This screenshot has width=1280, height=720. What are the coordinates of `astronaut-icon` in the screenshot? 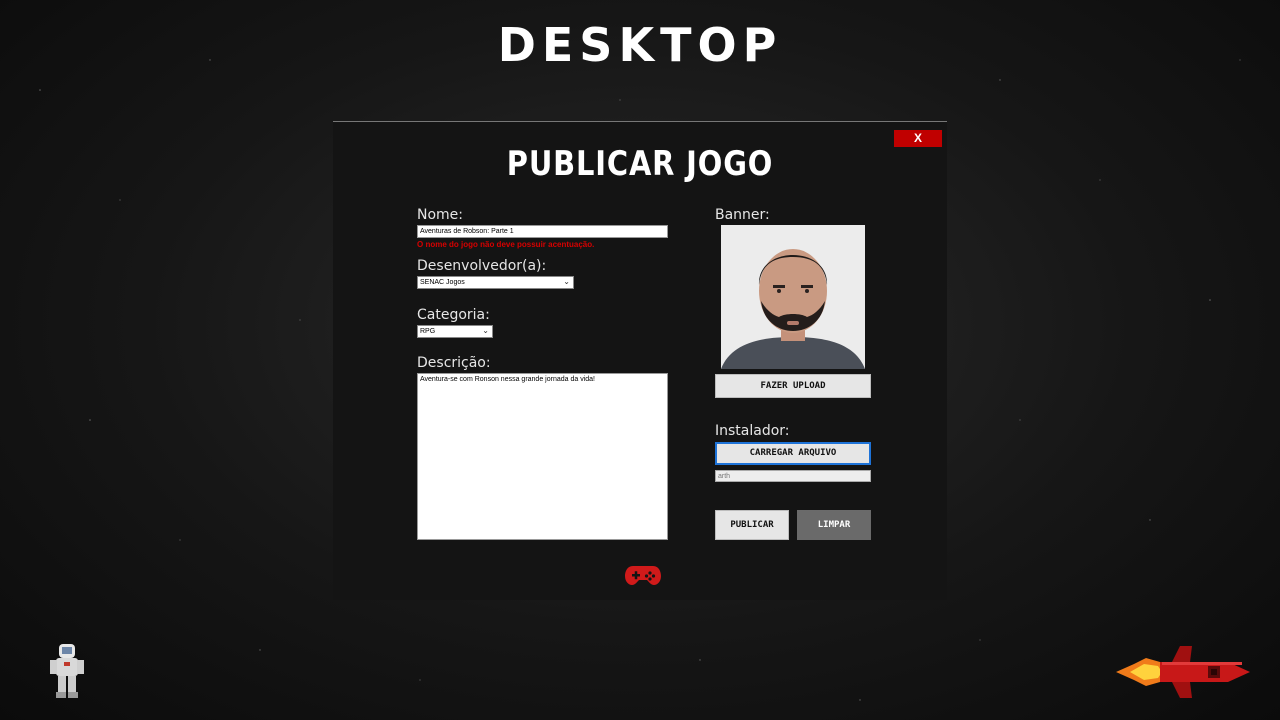 It's located at (67, 671).